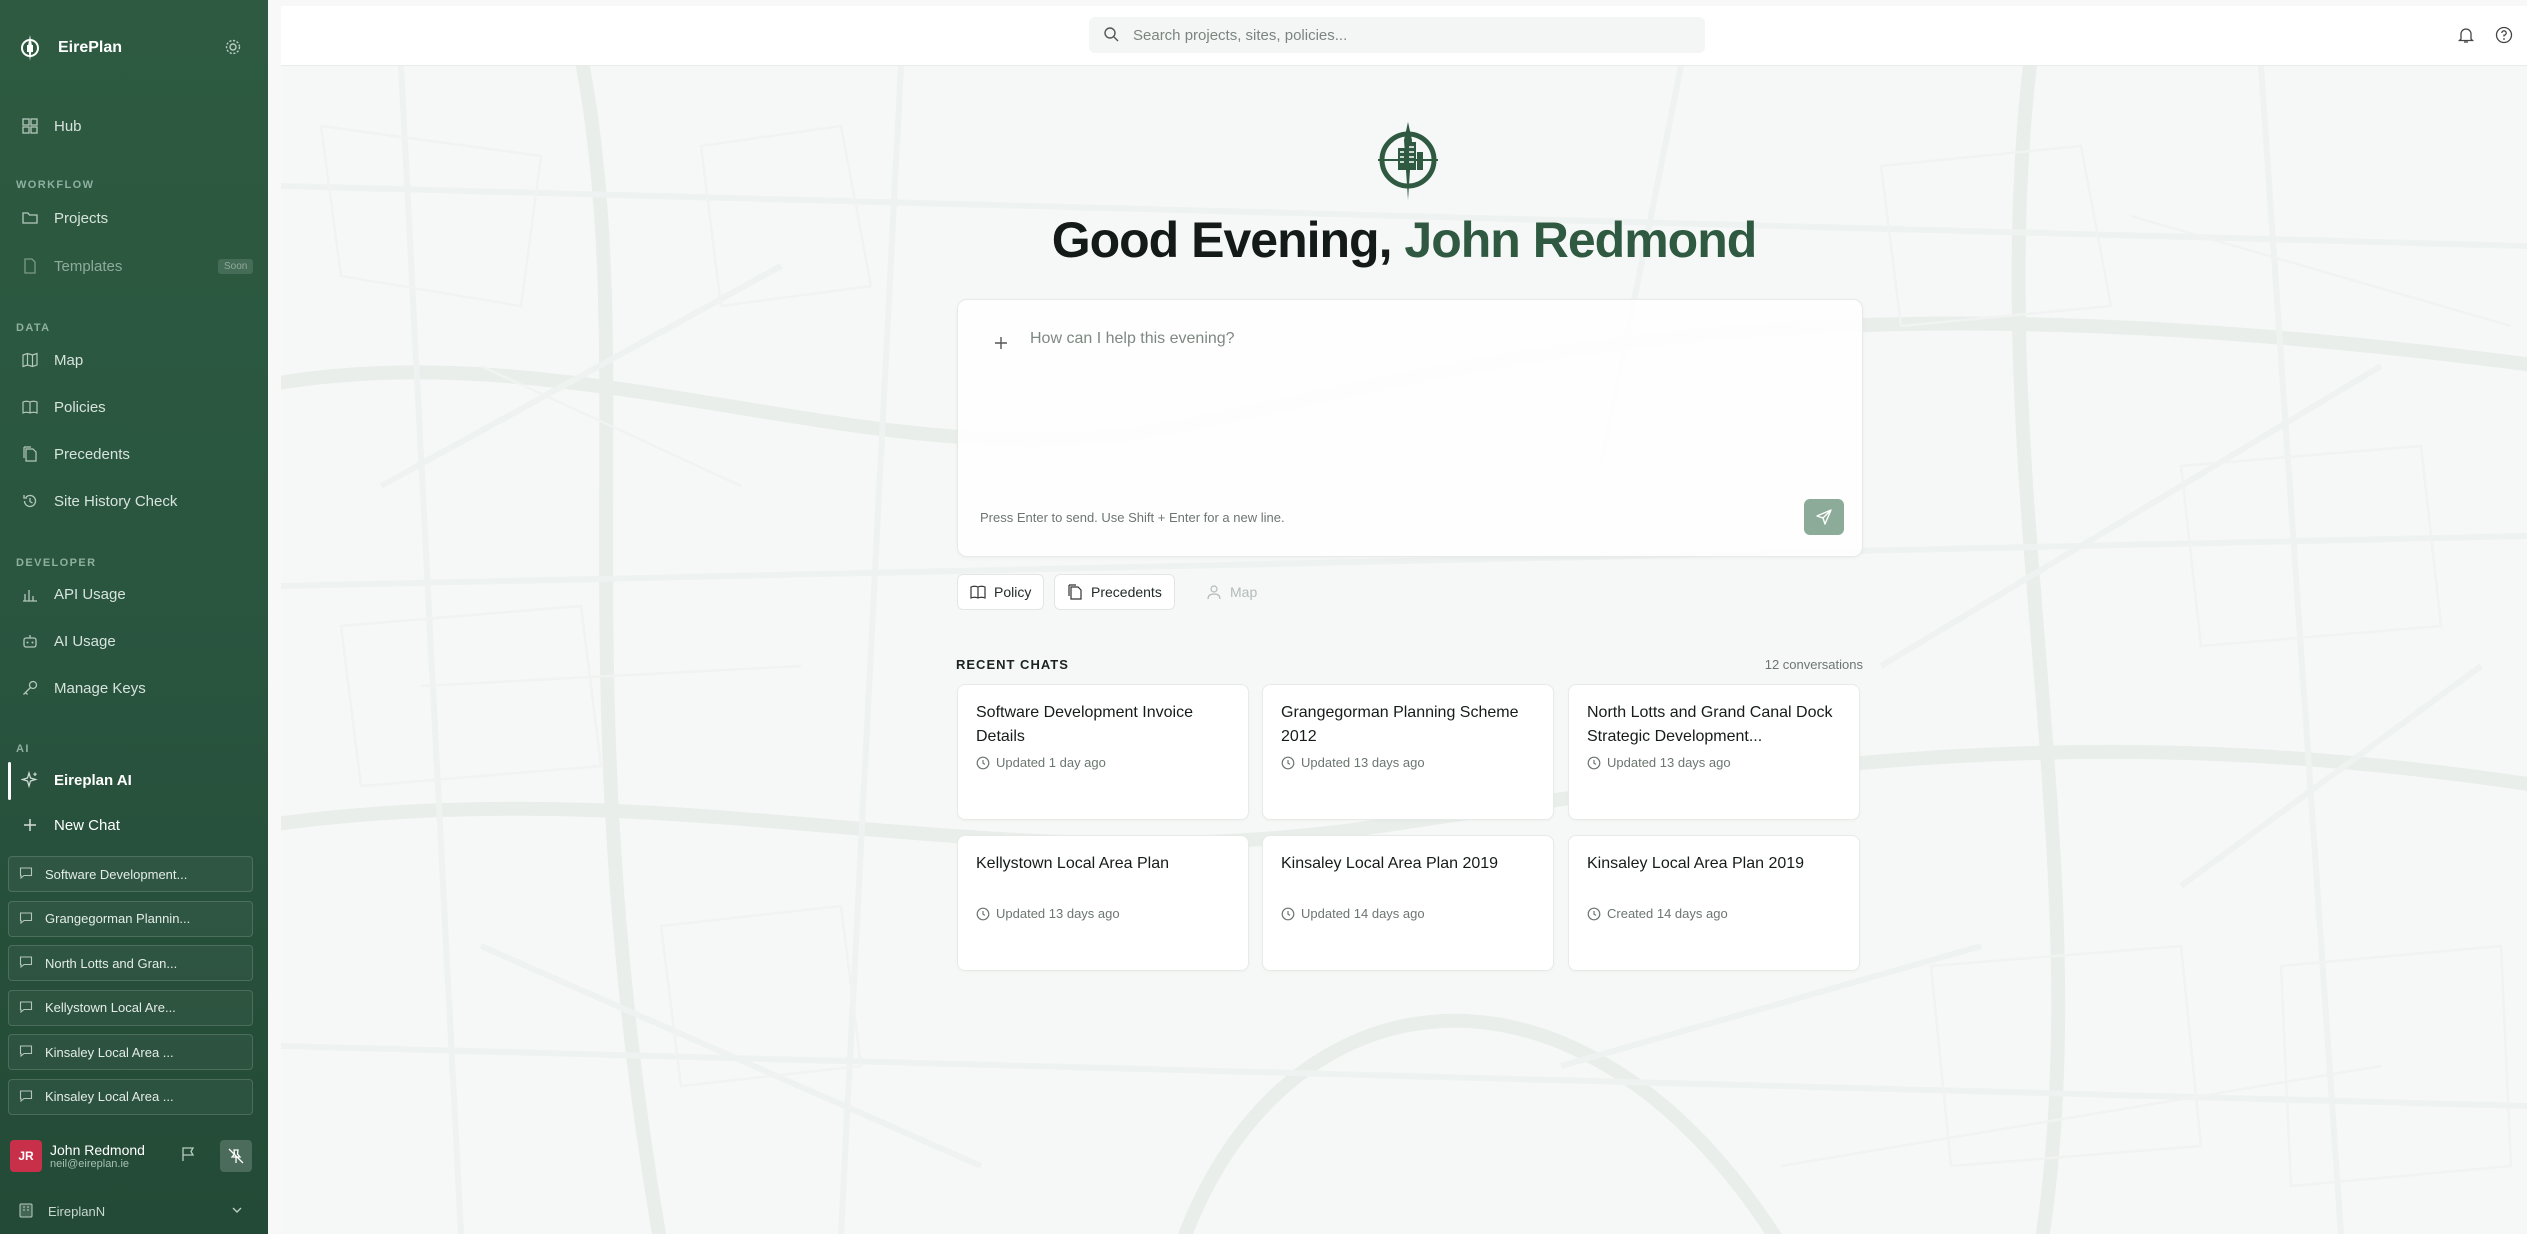 The height and width of the screenshot is (1234, 2527). What do you see at coordinates (2467, 36) in the screenshot?
I see `bell-icon` at bounding box center [2467, 36].